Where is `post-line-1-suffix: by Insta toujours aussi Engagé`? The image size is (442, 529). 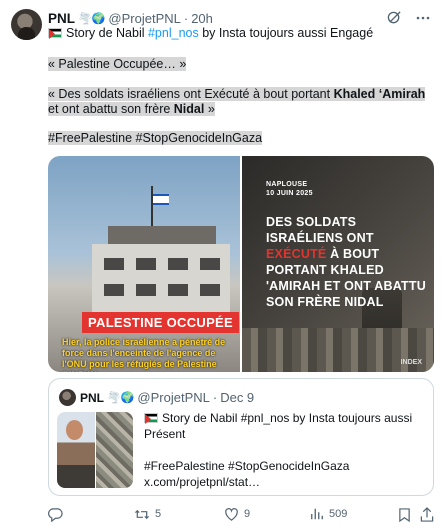
post-line-1-suffix: by Insta toujours aussi Engagé is located at coordinates (286, 33).